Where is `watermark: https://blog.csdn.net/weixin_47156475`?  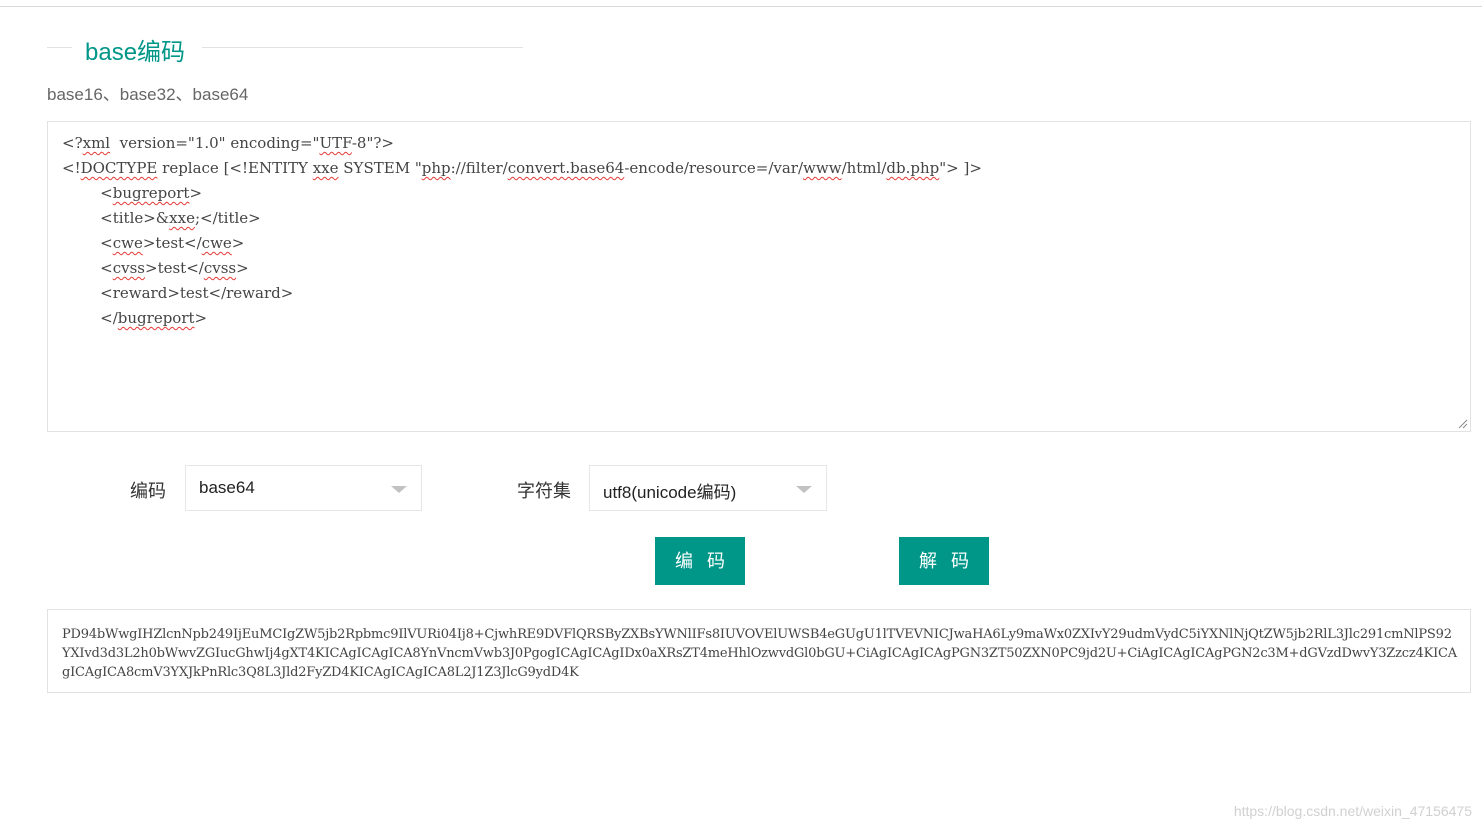
watermark: https://blog.csdn.net/weixin_47156475 is located at coordinates (1352, 811).